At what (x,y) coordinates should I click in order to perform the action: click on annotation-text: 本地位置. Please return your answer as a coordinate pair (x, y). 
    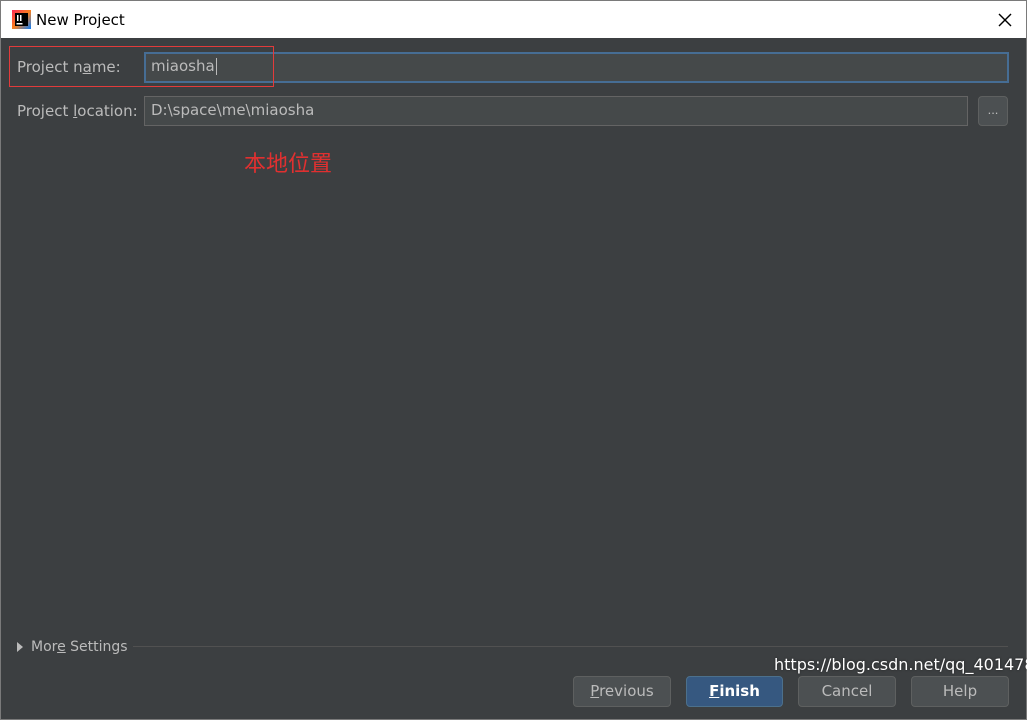
    Looking at the image, I should click on (288, 164).